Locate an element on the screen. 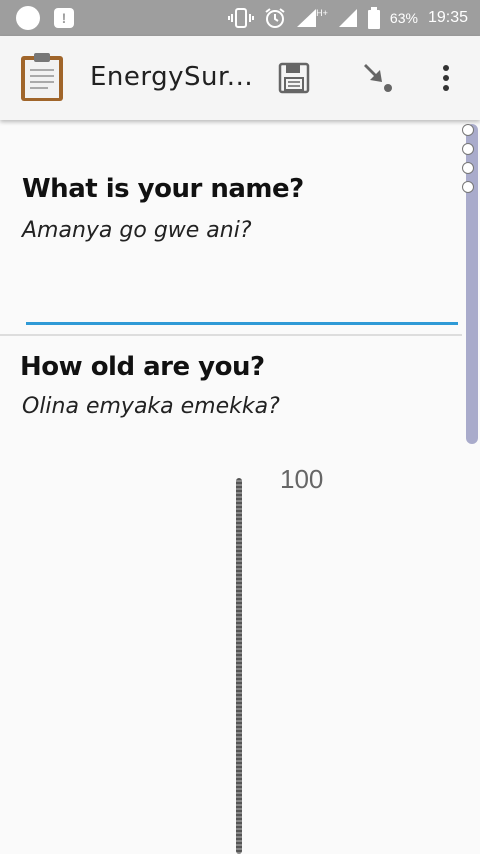 This screenshot has height=854, width=480. status-right: H+ 63% 19:35 is located at coordinates (348, 18).